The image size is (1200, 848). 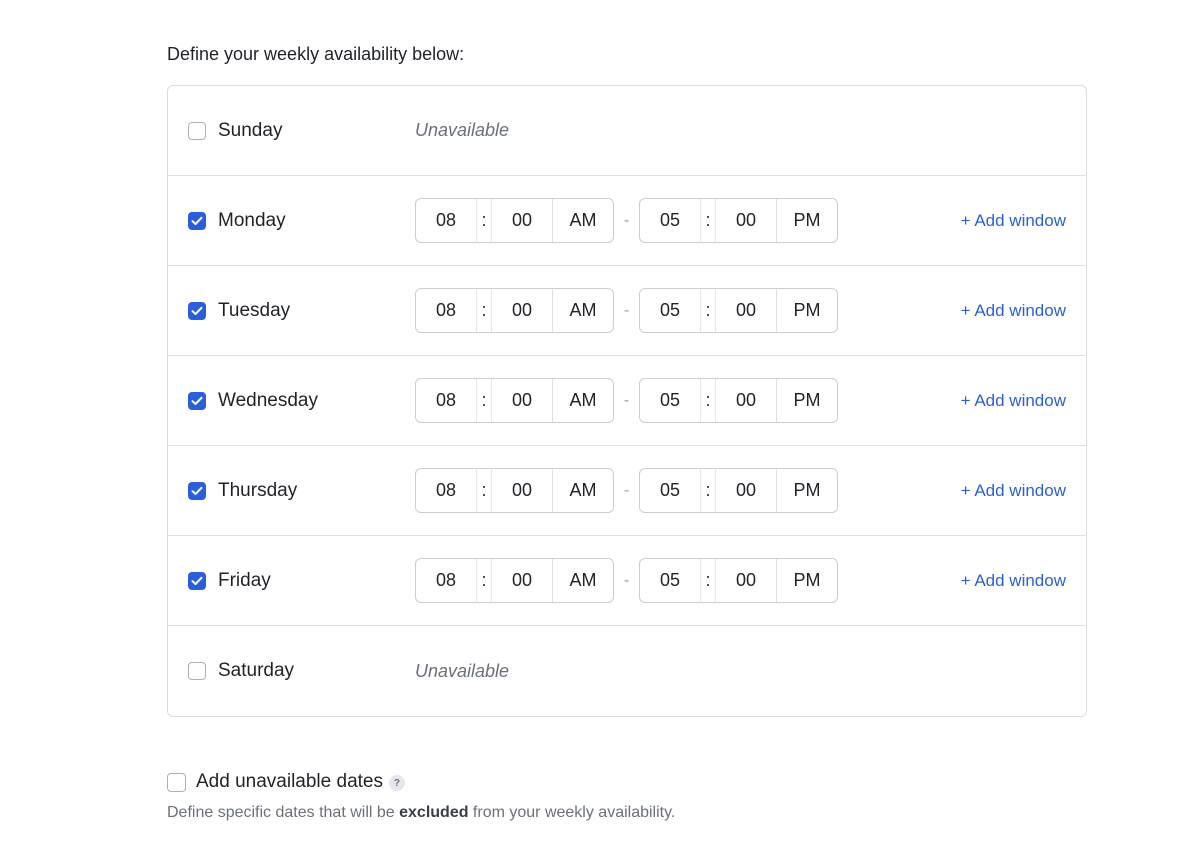 I want to click on desc-text-before: Define specific dates that will be, so click(x=283, y=812).